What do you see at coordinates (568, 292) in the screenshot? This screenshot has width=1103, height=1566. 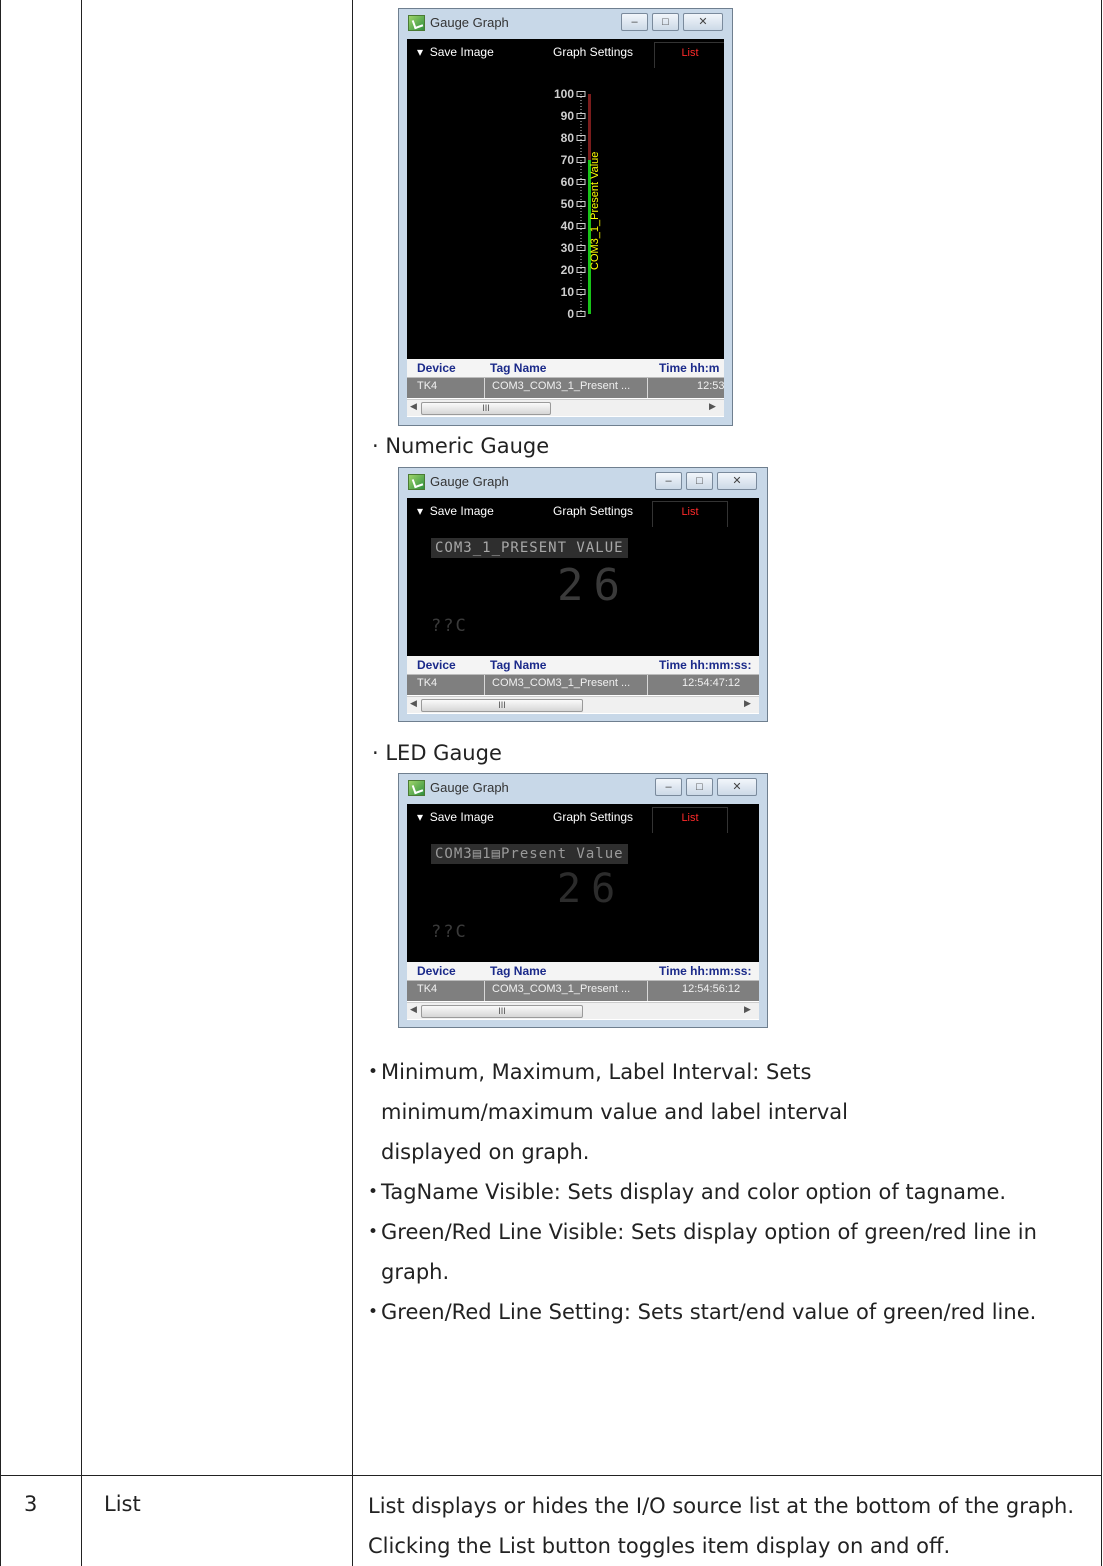 I see `tick-label: 10` at bounding box center [568, 292].